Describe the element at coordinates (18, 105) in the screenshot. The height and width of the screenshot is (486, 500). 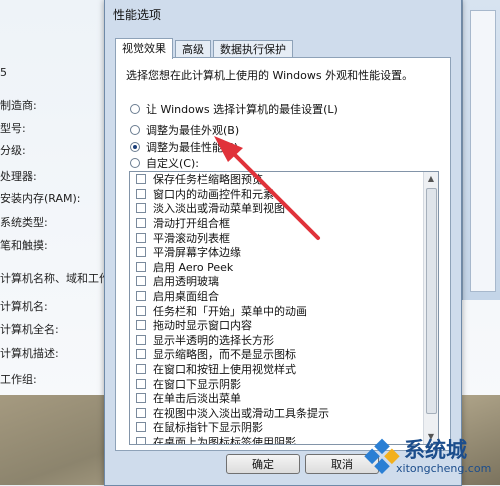
I see `background-label: 制造商:` at that location.